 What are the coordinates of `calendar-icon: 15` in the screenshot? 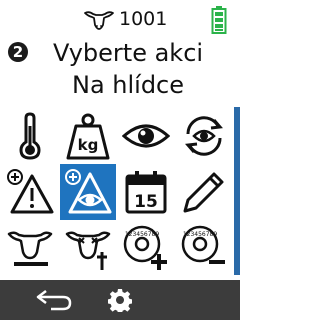 It's located at (146, 192).